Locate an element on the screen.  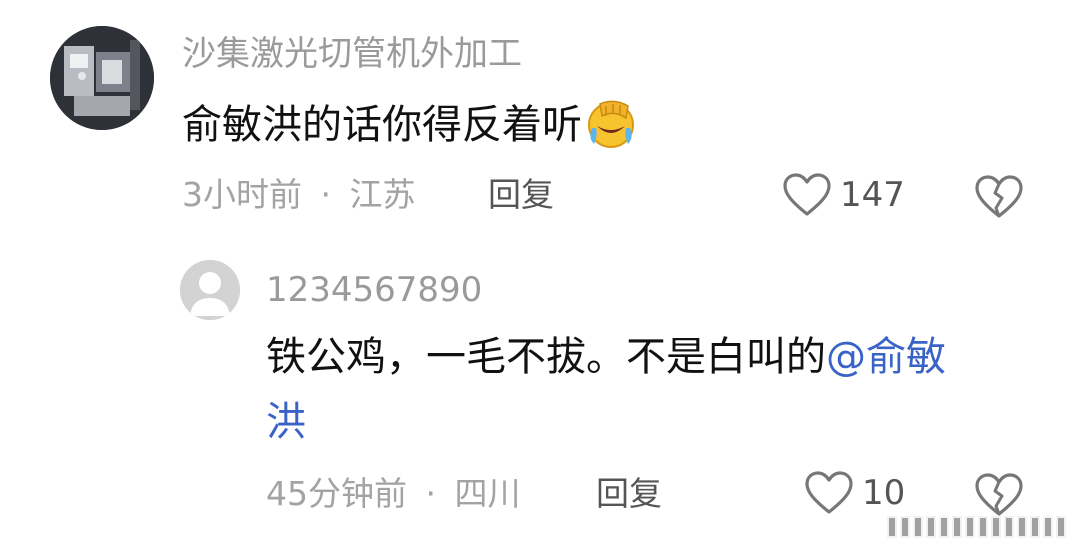
mention-link: @俞敏 is located at coordinates (886, 357).